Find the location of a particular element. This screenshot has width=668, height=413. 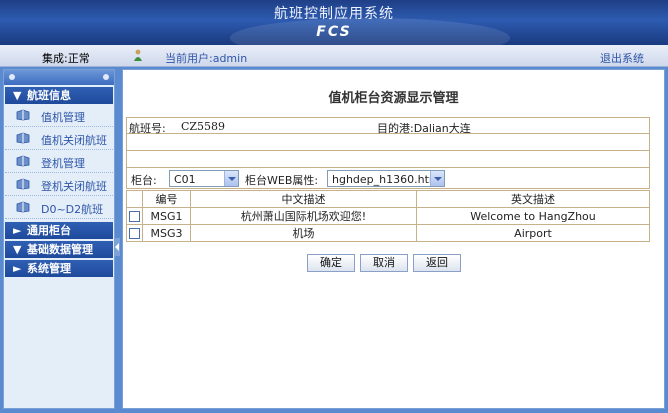

user-icon is located at coordinates (138, 55).